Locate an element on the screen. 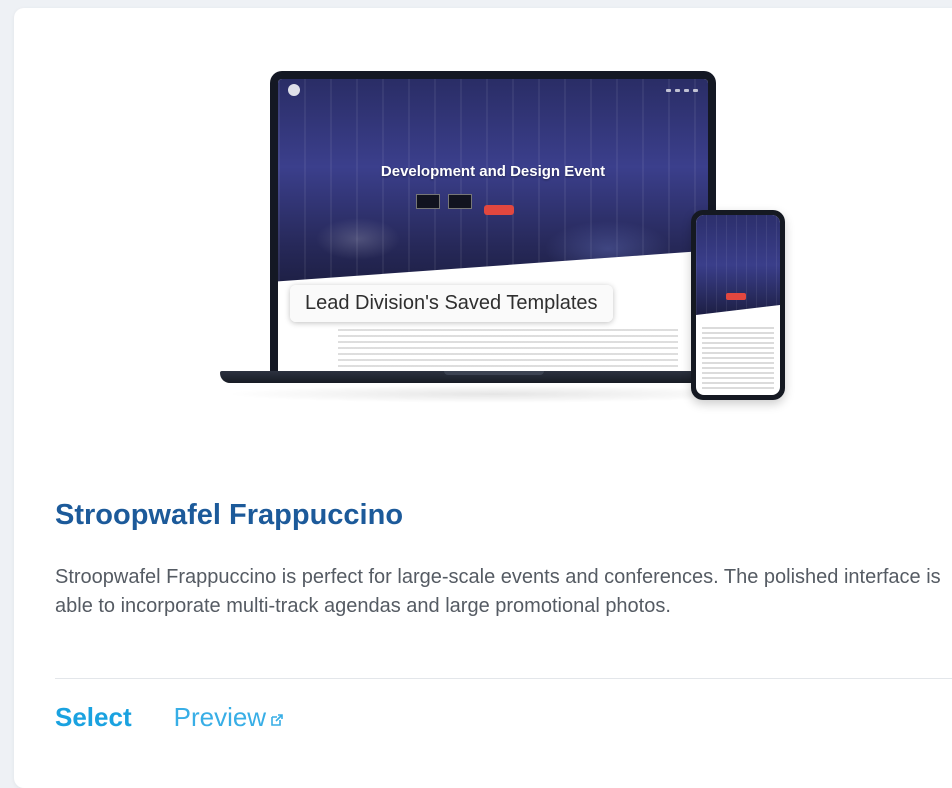 This screenshot has height=788, width=952. mockup-stage-screens is located at coordinates (444, 201).